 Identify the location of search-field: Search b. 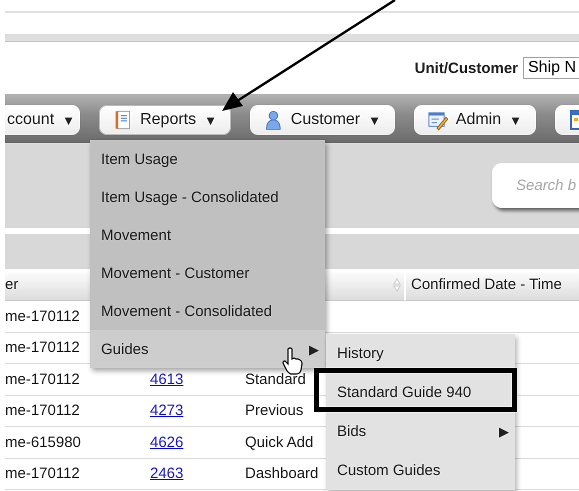
(535, 185).